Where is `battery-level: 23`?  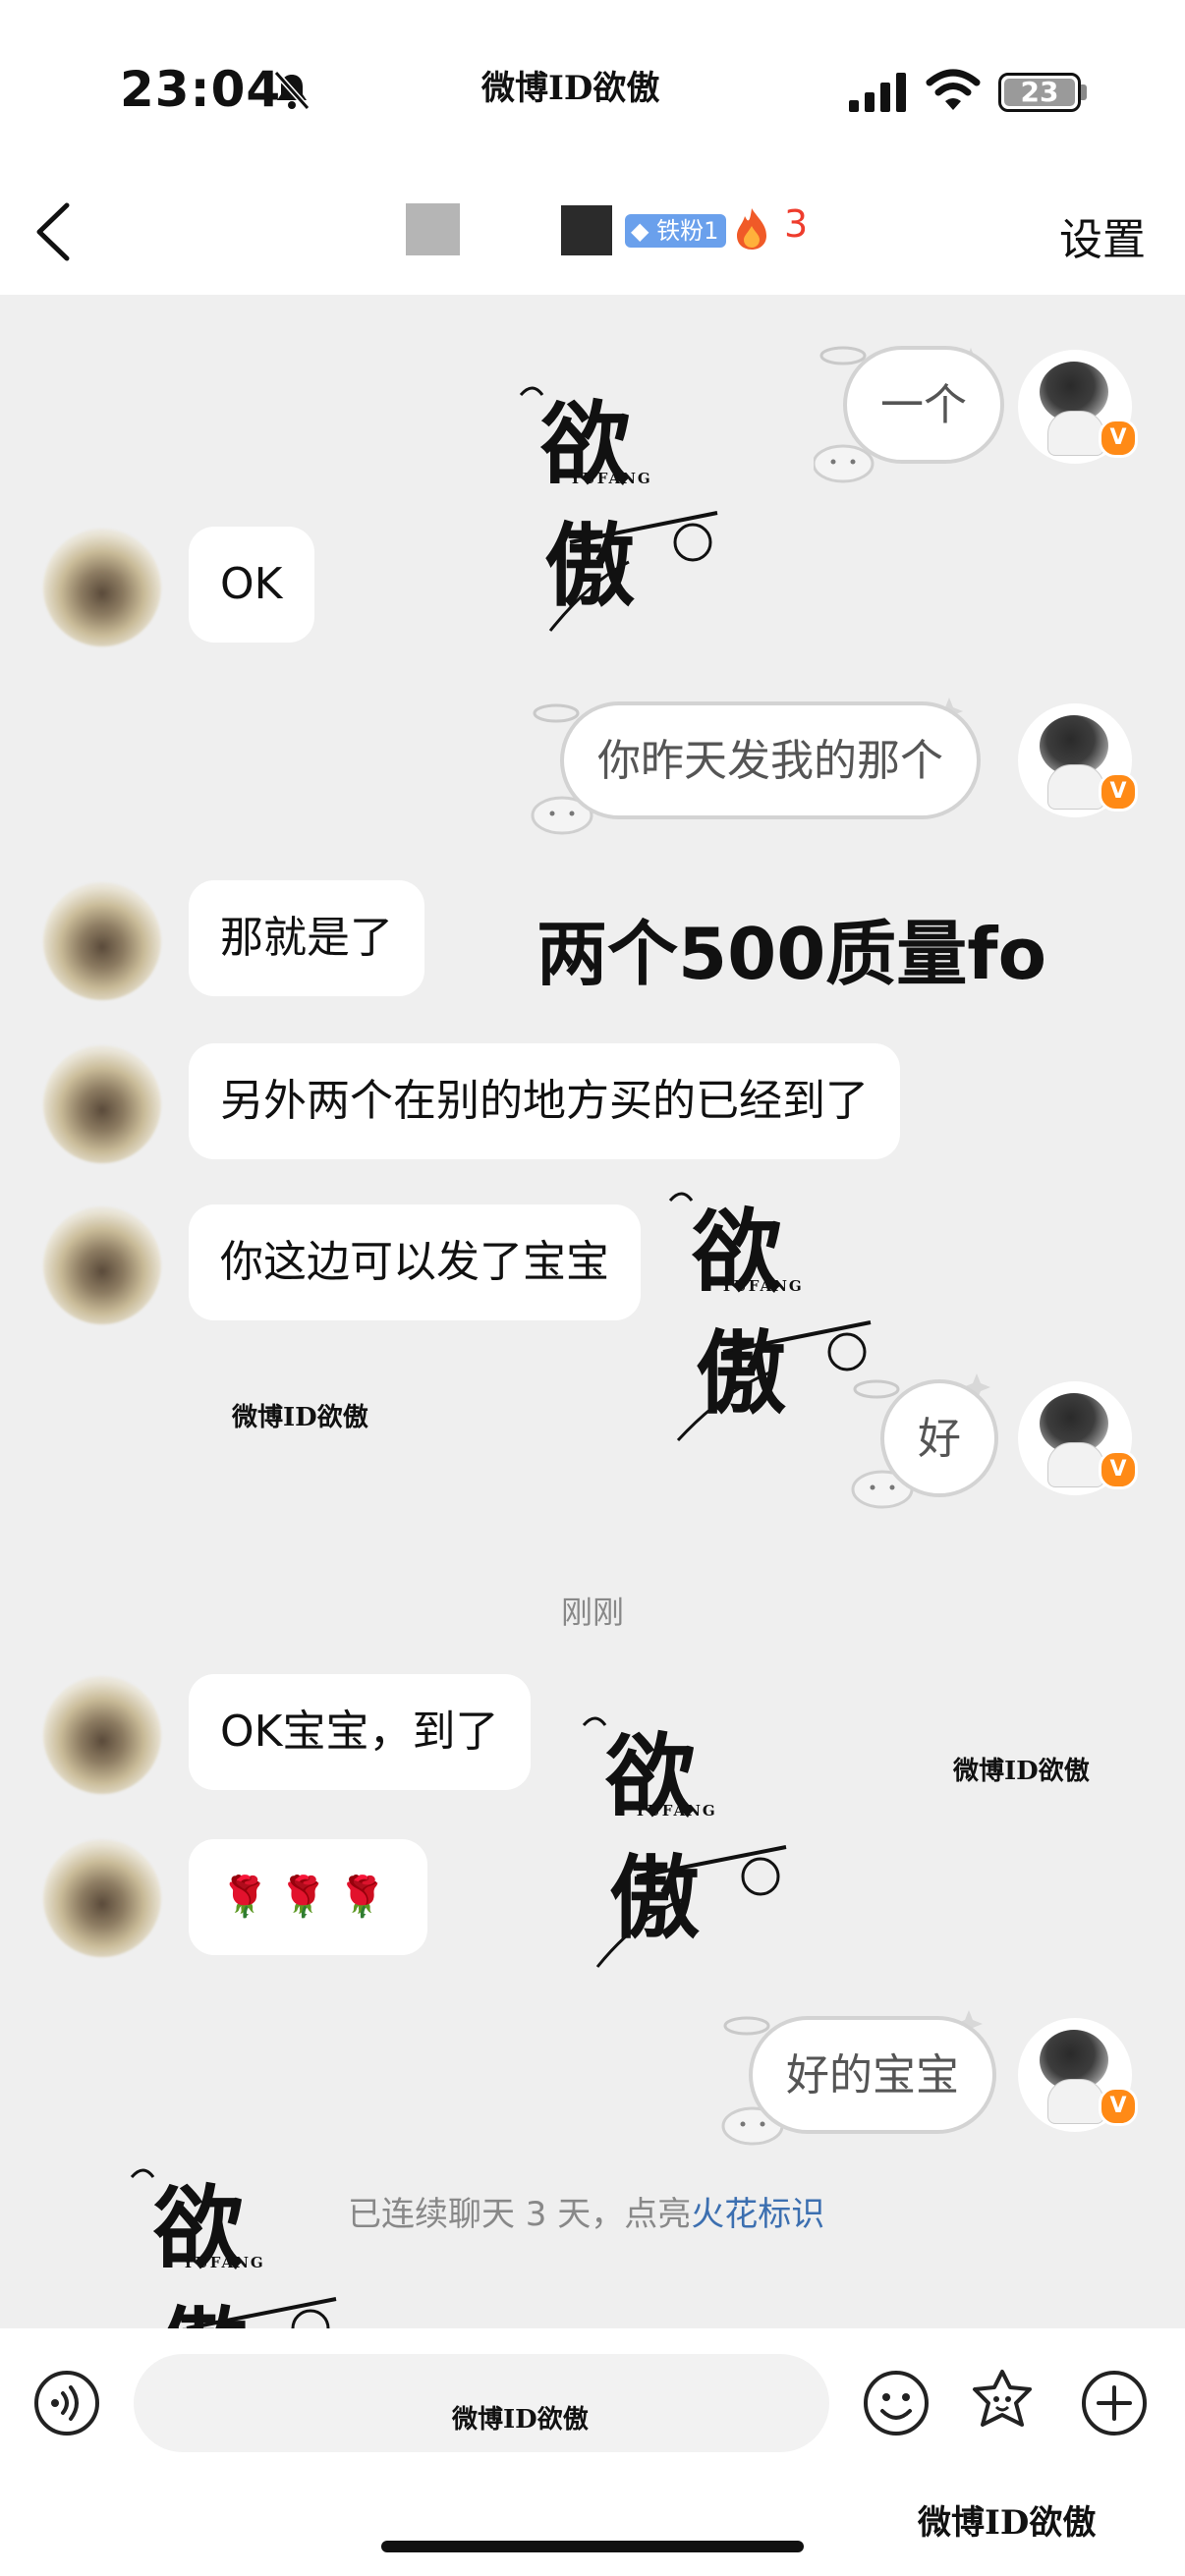 battery-level: 23 is located at coordinates (1040, 92).